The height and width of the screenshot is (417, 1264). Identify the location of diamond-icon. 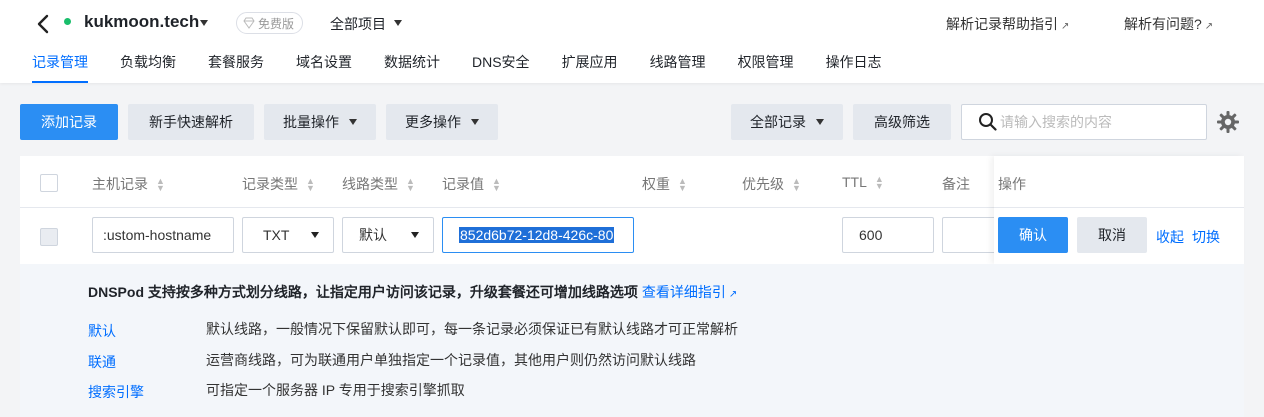
(249, 23).